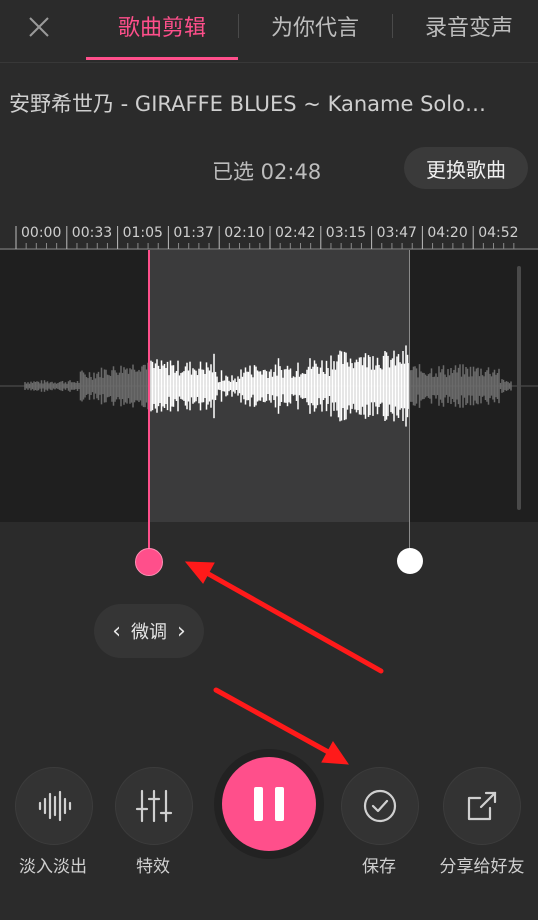 The width and height of the screenshot is (538, 920). Describe the element at coordinates (269, 386) in the screenshot. I see `waveform` at that location.